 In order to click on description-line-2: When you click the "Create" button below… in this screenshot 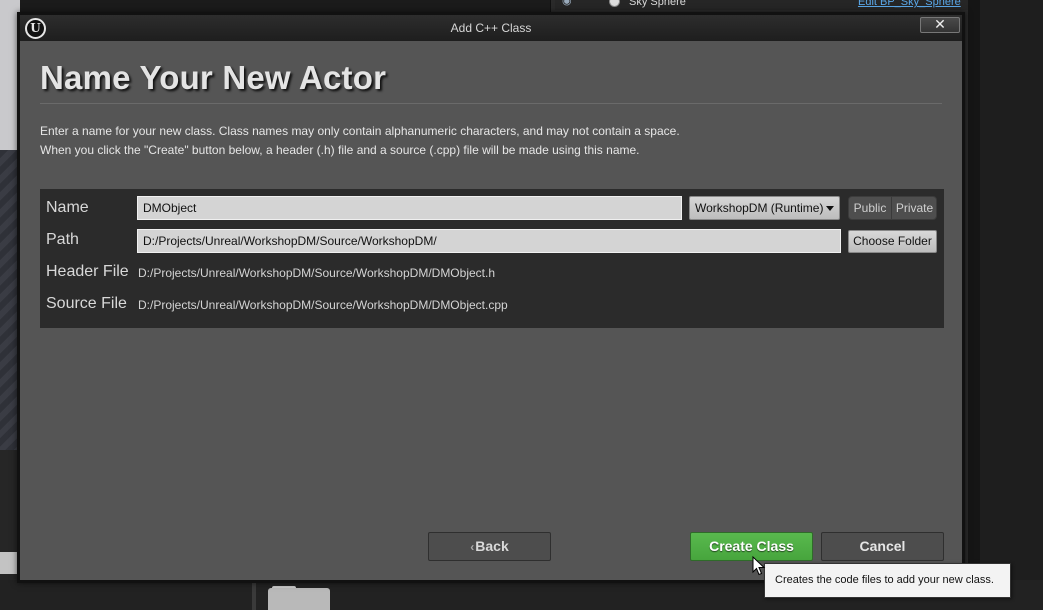, I will do `click(340, 150)`.